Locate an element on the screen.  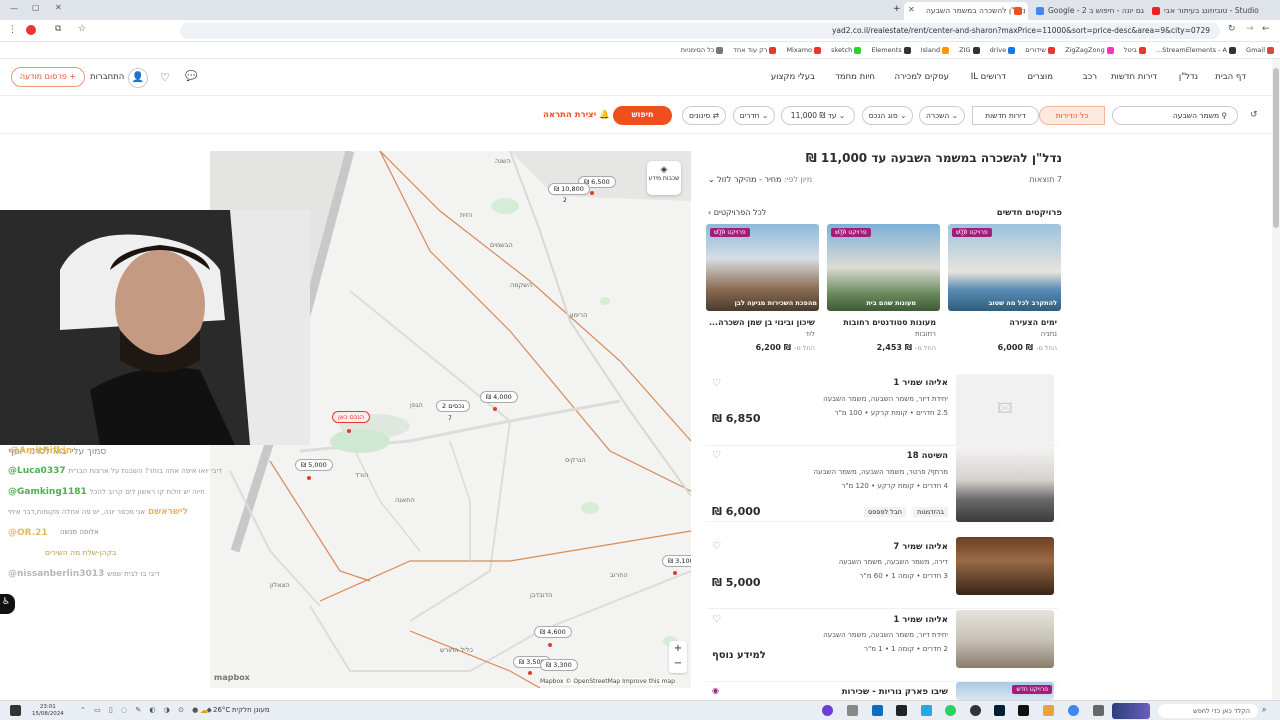
browser-tab-active: ✕ נדל"ן להשכרה במשמר השבעה is located at coordinates (966, 11).